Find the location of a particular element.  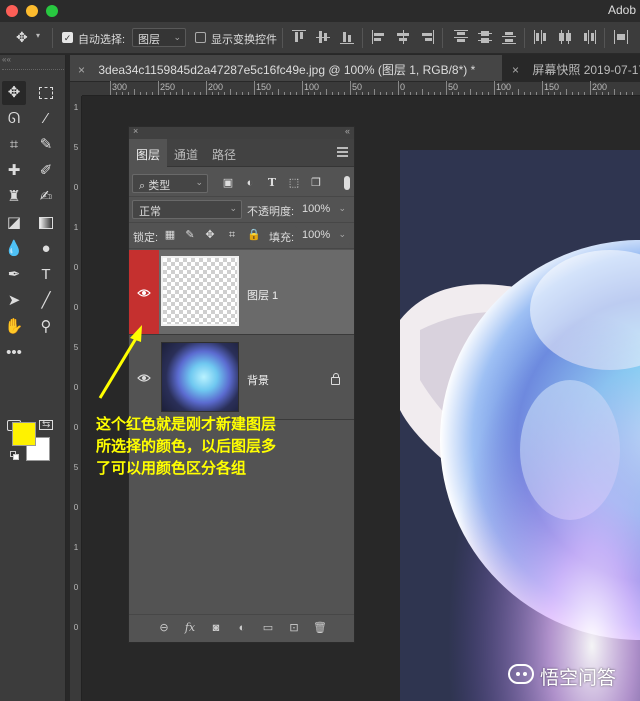

magic-wand-tool-icon: ⁄ is located at coordinates (46, 119).